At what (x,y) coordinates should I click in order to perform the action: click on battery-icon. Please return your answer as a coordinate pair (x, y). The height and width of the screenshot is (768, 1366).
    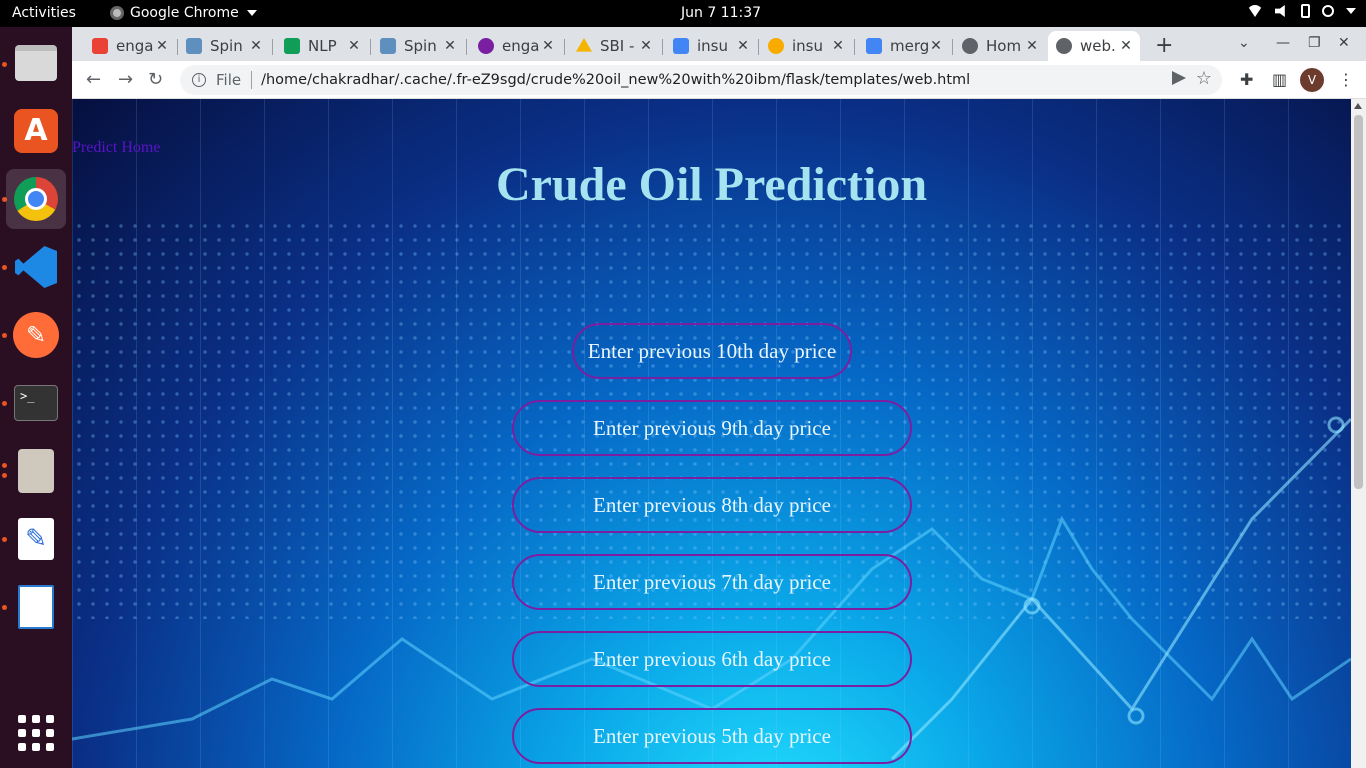
    Looking at the image, I should click on (1305, 11).